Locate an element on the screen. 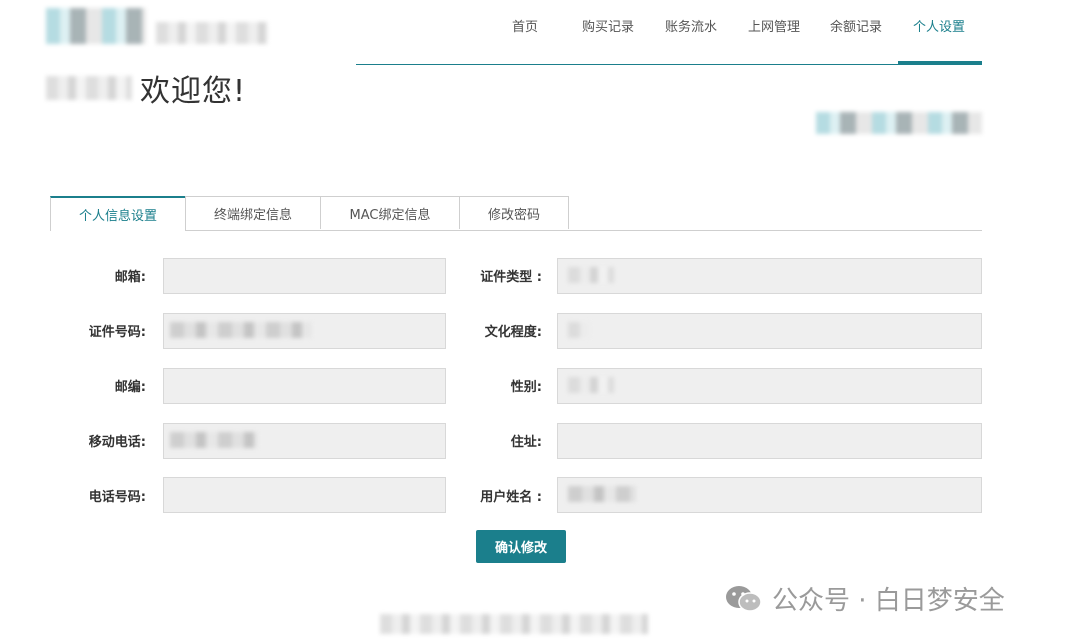 Image resolution: width=1080 pixels, height=640 pixels. email-label: 邮箱: is located at coordinates (130, 277).